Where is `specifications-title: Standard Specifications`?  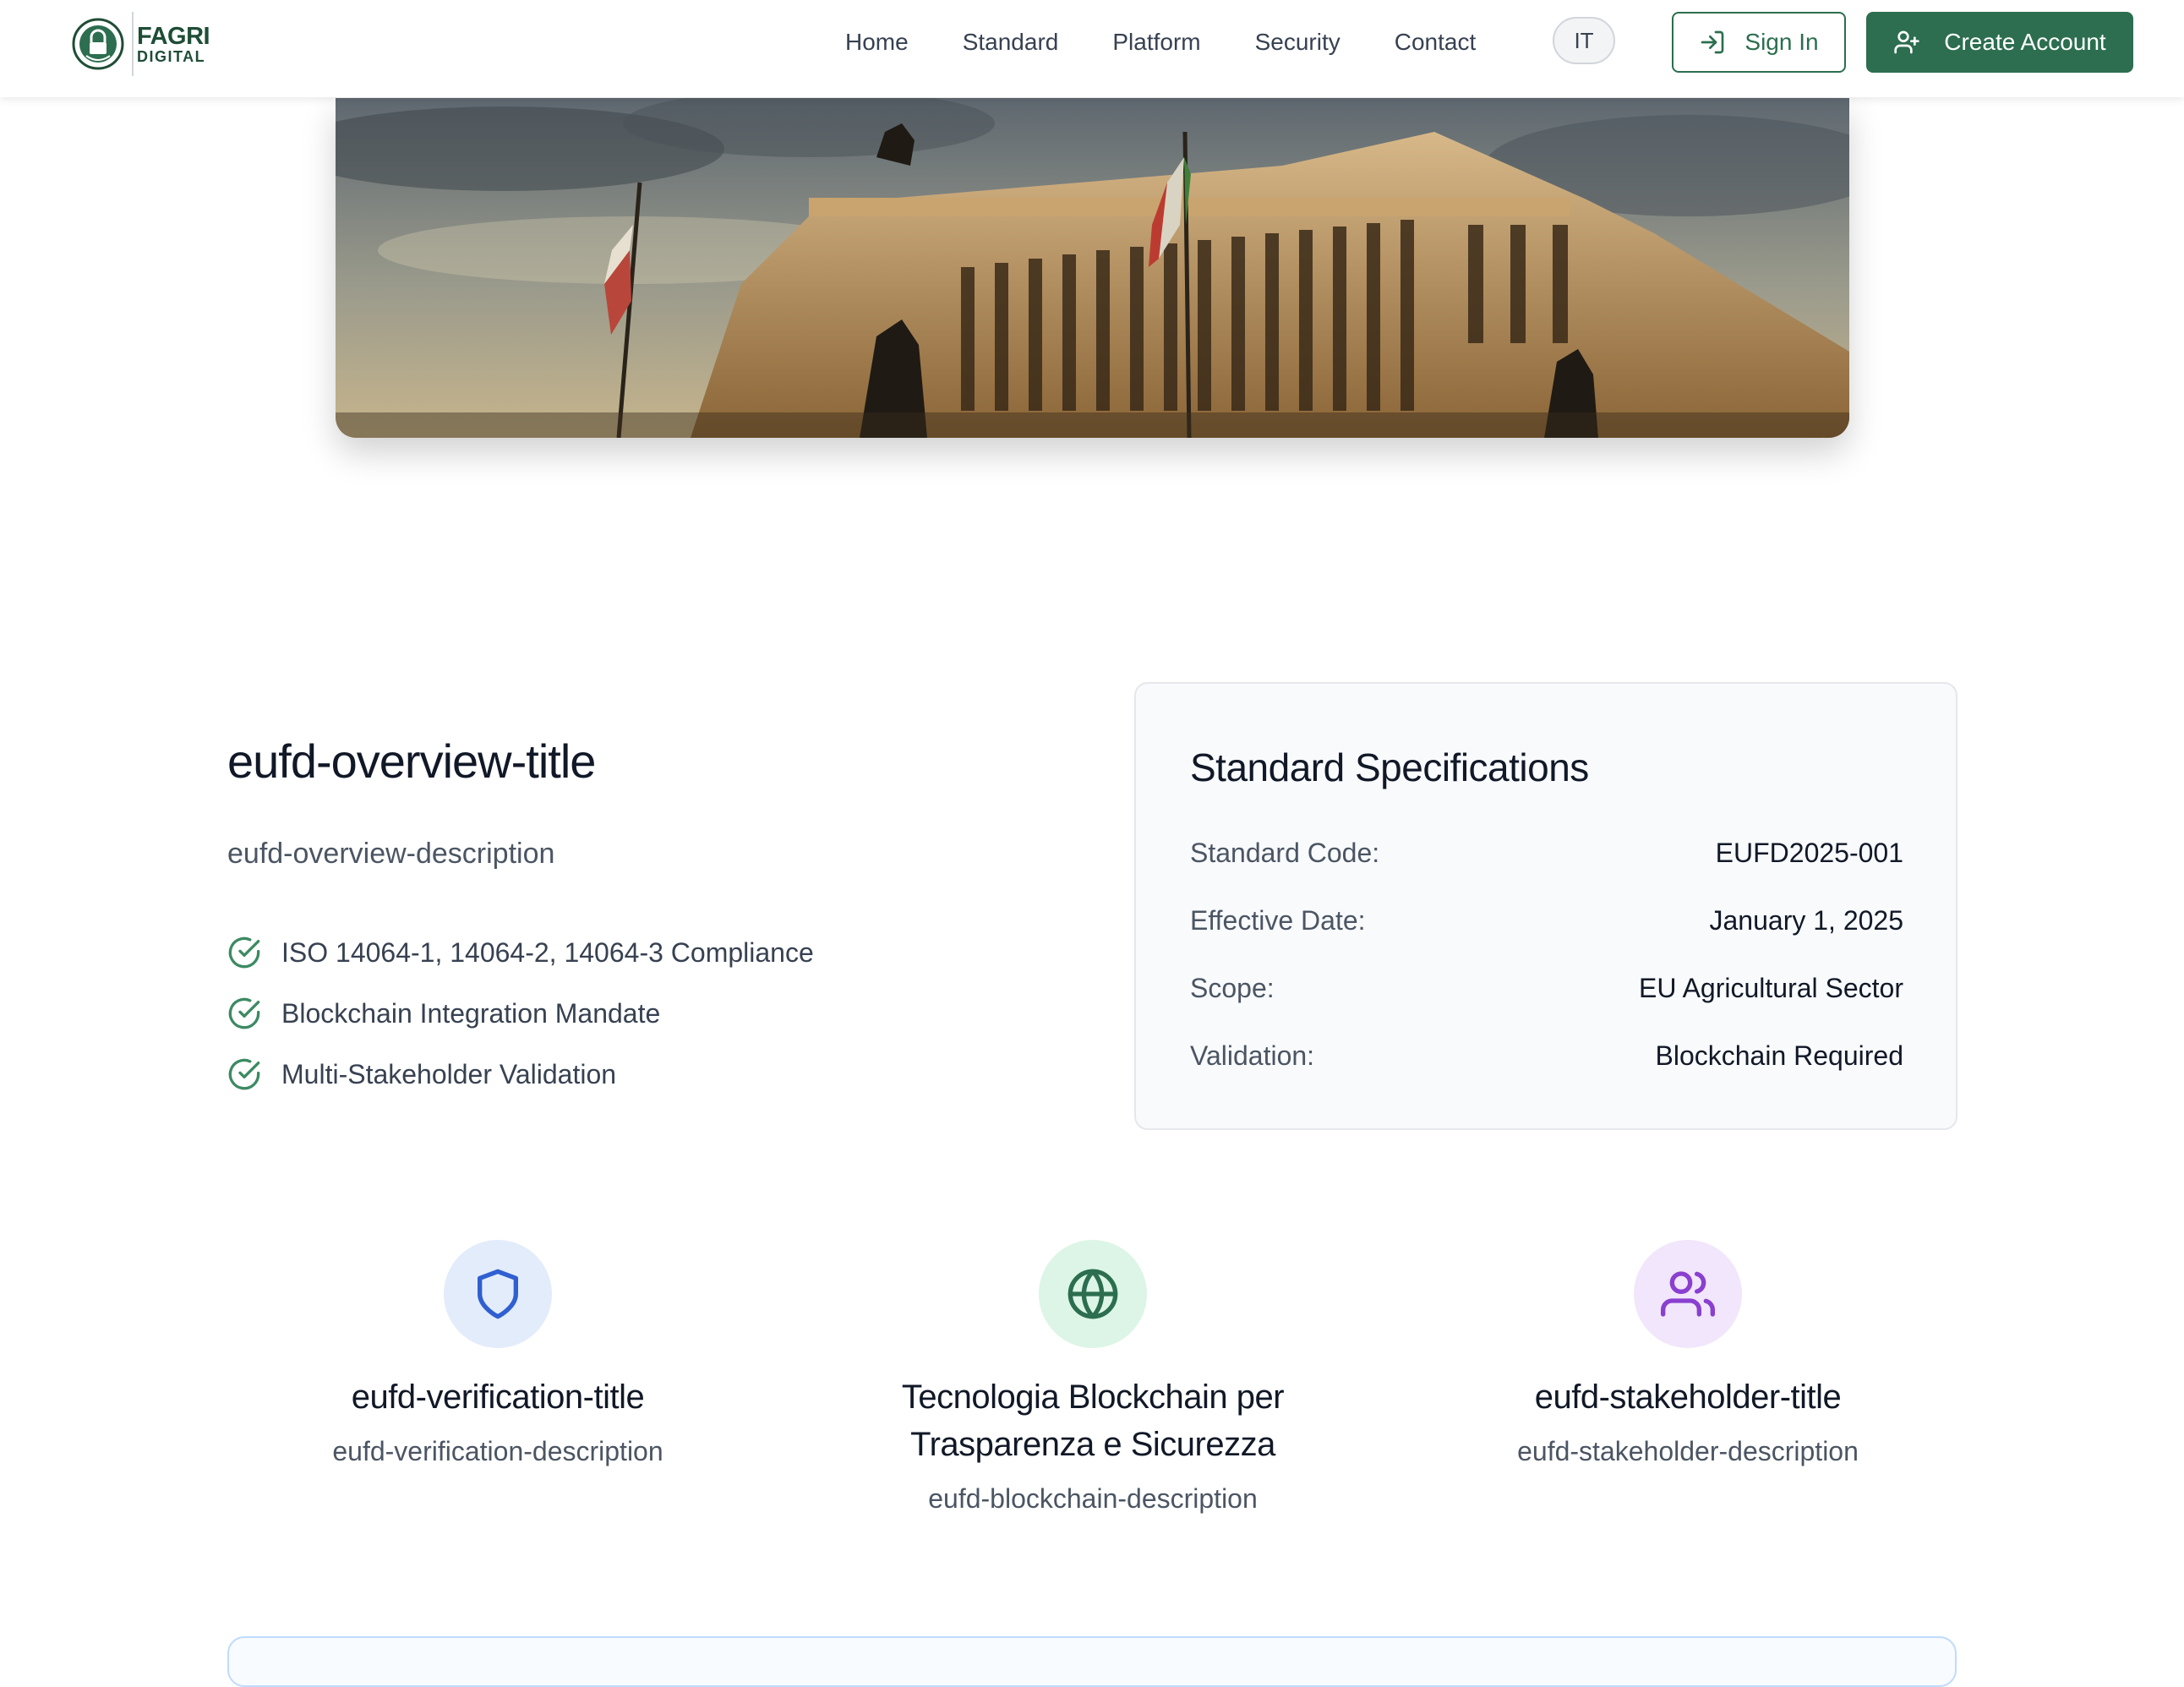 specifications-title: Standard Specifications is located at coordinates (1389, 767).